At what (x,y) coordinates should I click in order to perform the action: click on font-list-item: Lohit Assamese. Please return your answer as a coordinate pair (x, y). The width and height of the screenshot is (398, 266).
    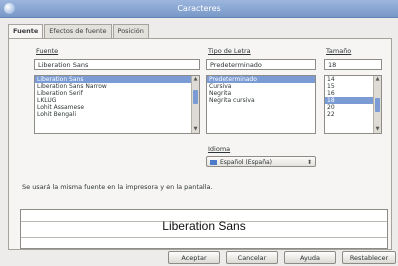
    Looking at the image, I should click on (117, 107).